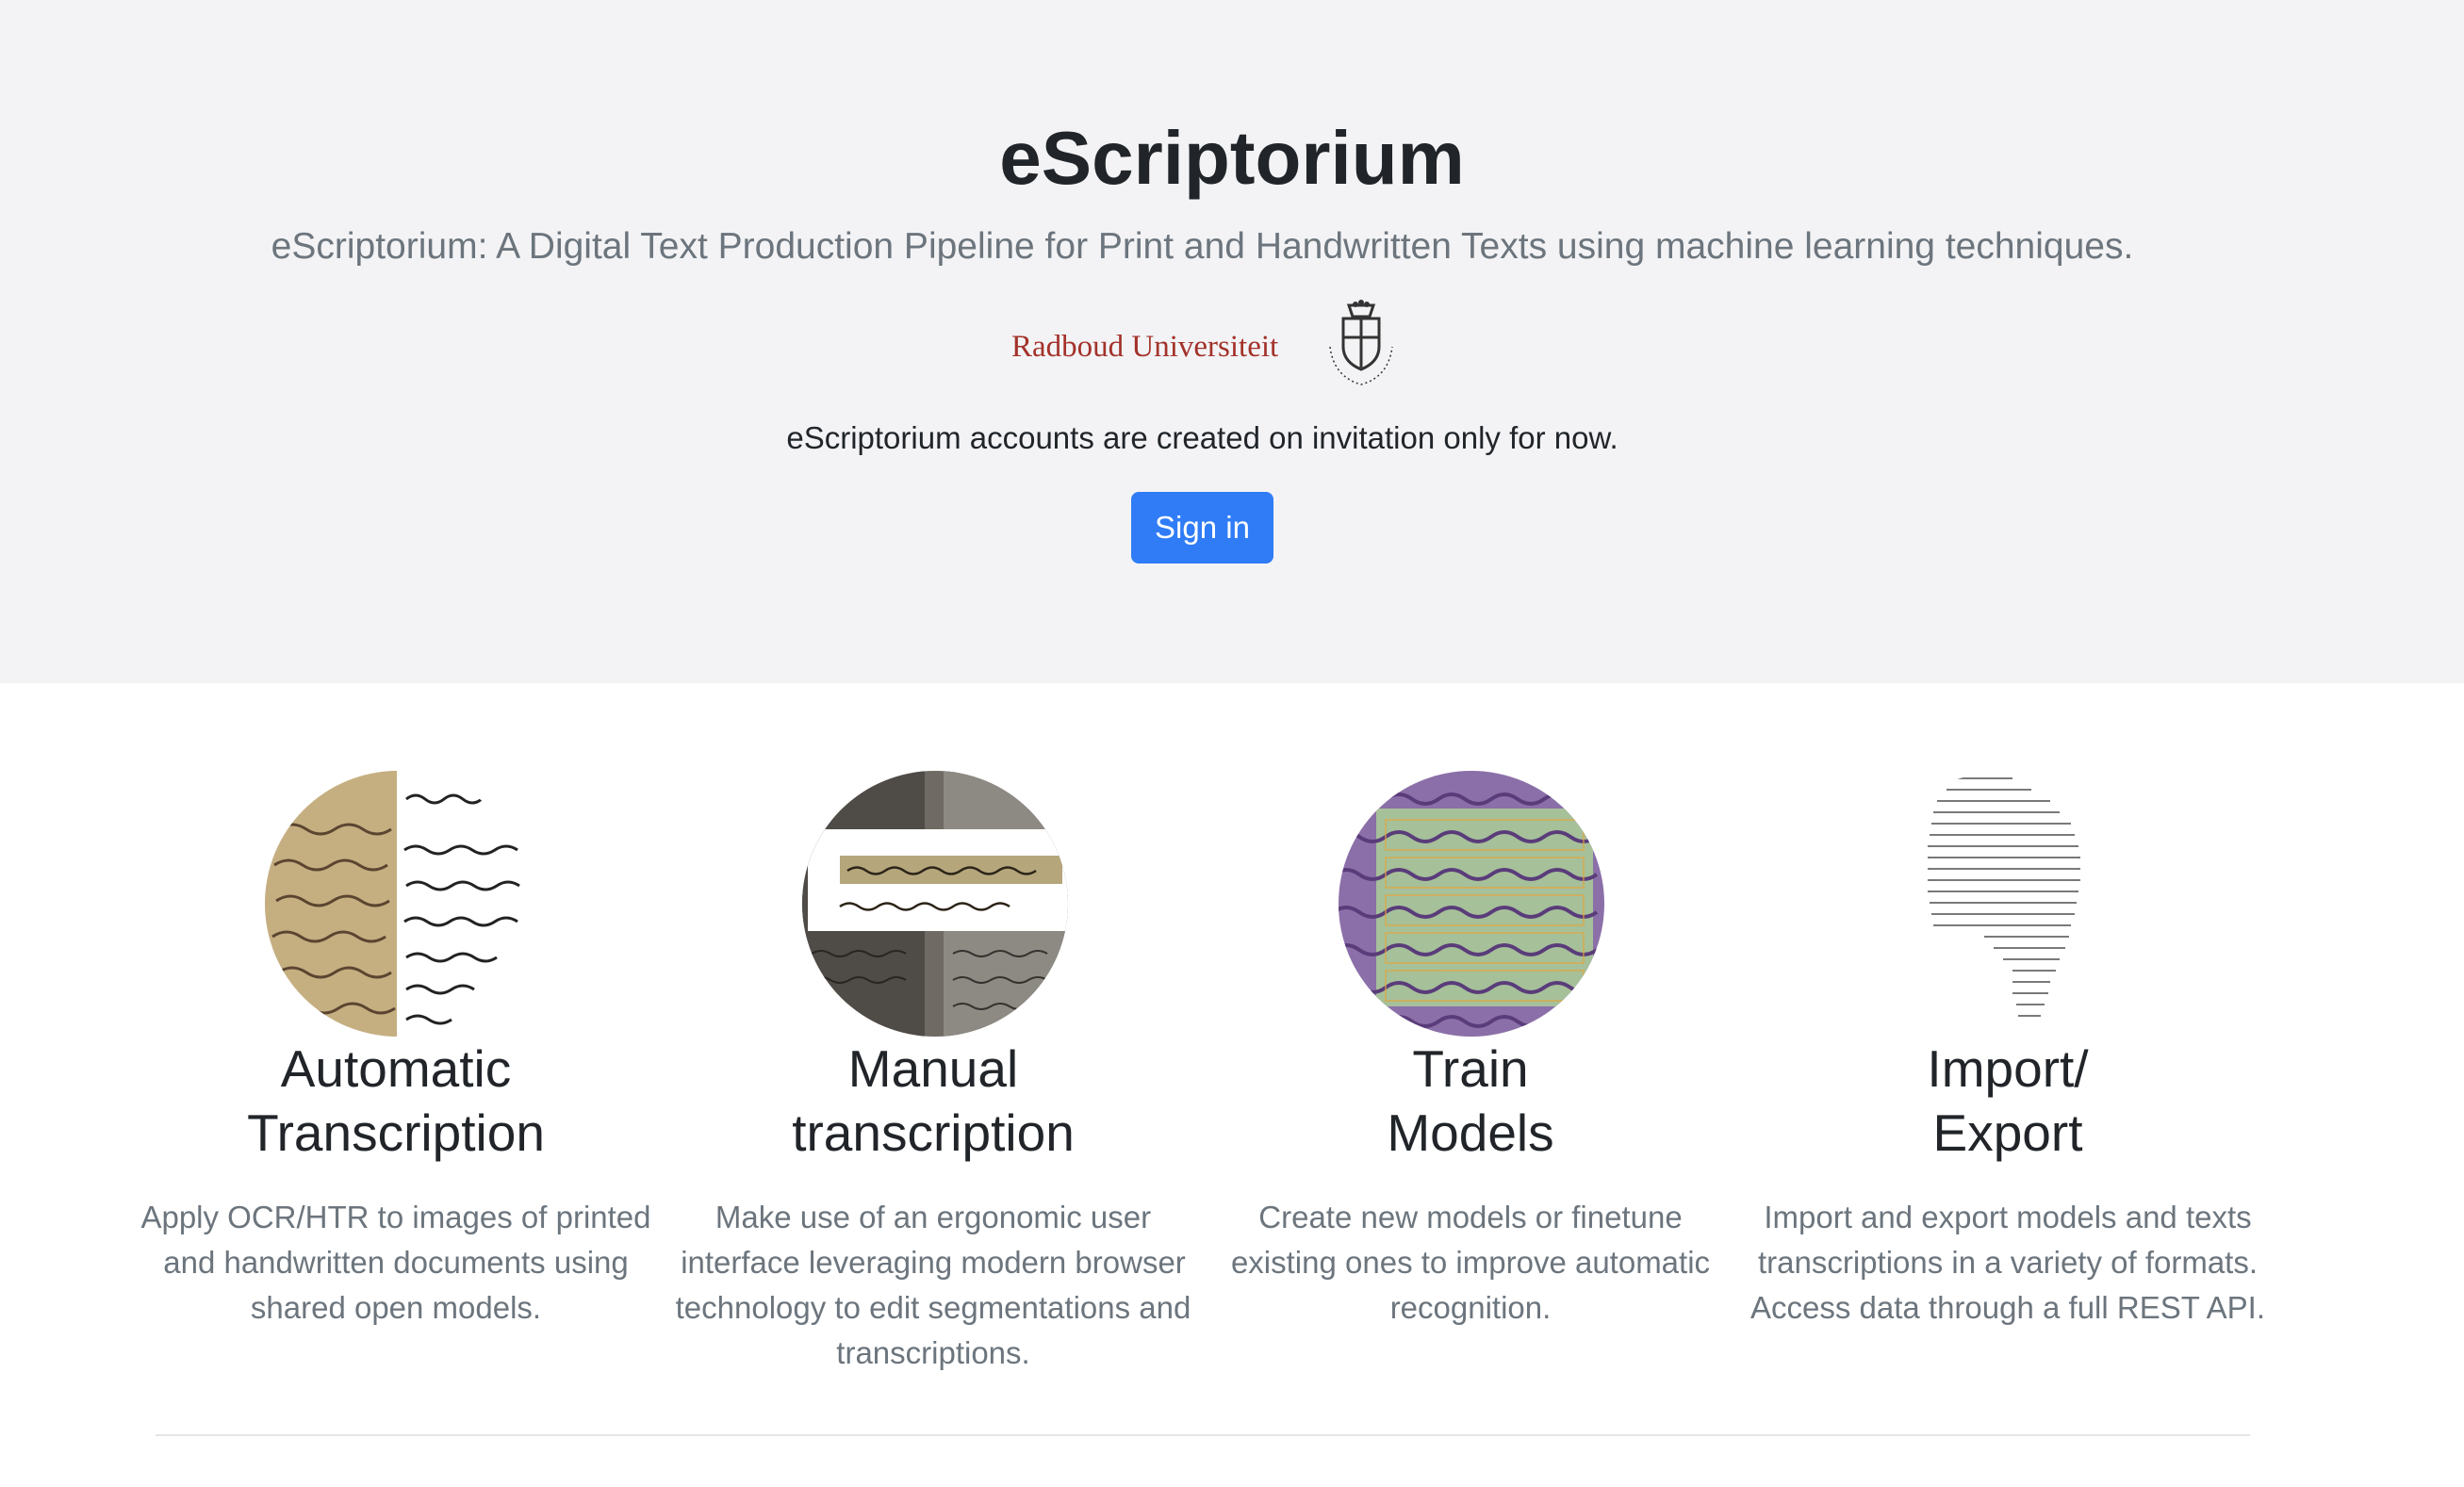 This screenshot has width=2464, height=1487. I want to click on feature-title: Import/ Export, so click(2008, 1100).